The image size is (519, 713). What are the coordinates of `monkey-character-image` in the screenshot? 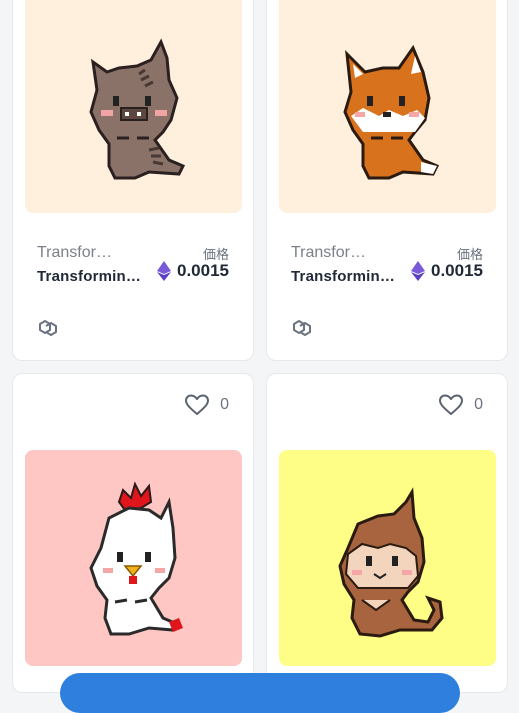 It's located at (390, 562).